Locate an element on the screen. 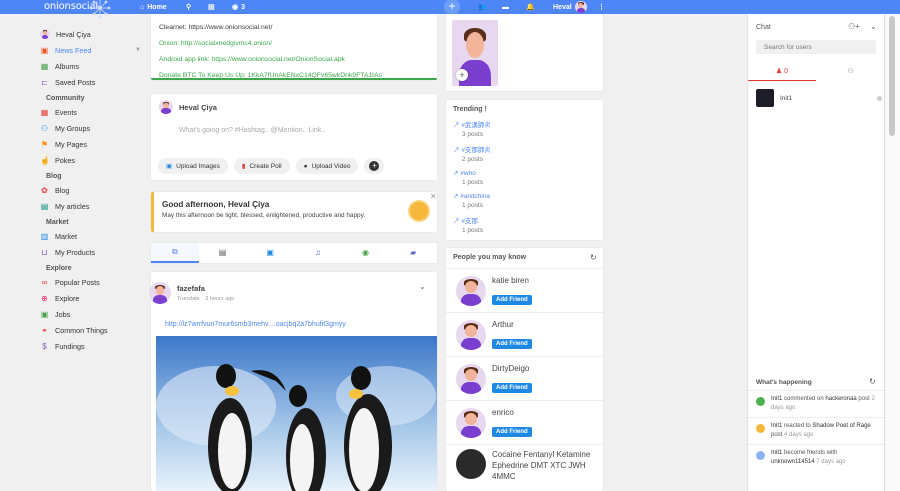  sidebar-item-common-things: ⚭ Common Things is located at coordinates (92, 330).